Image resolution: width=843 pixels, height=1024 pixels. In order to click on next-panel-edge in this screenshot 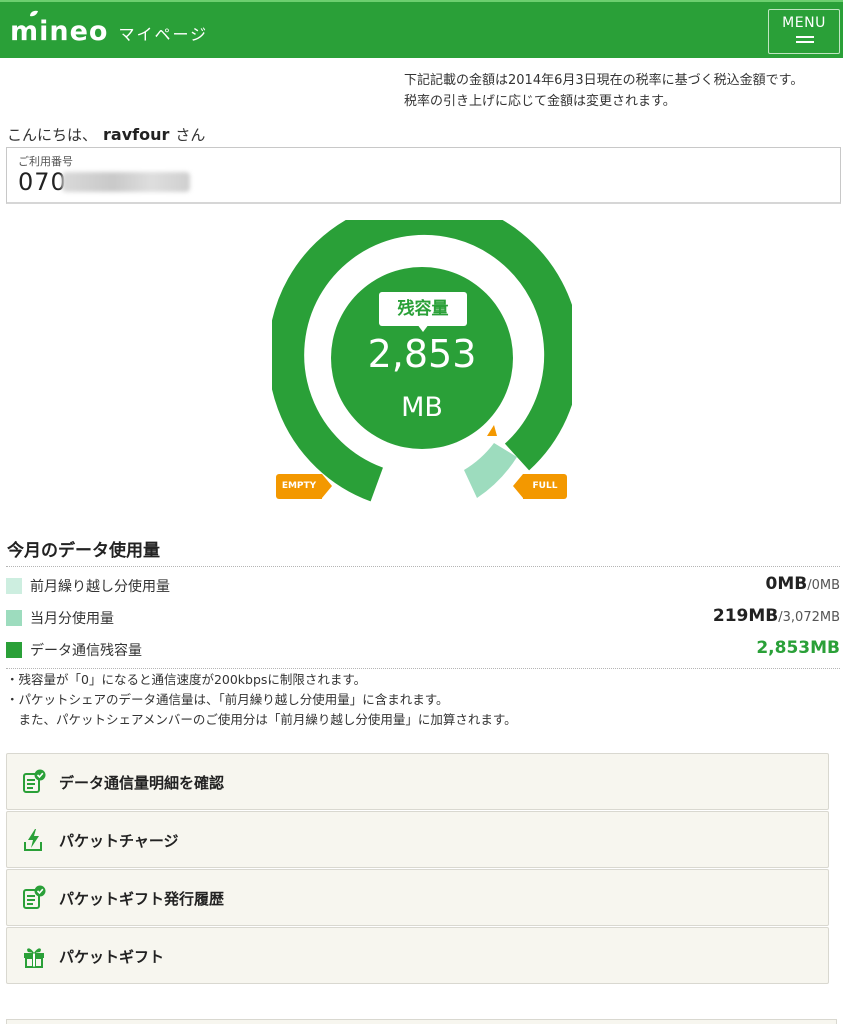, I will do `click(421, 1021)`.